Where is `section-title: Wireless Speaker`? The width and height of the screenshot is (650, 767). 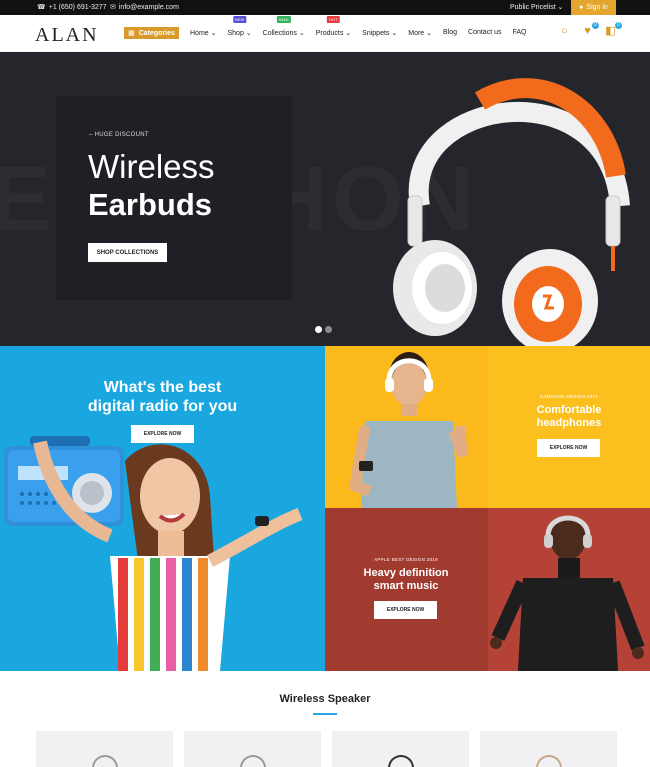 section-title: Wireless Speaker is located at coordinates (325, 699).